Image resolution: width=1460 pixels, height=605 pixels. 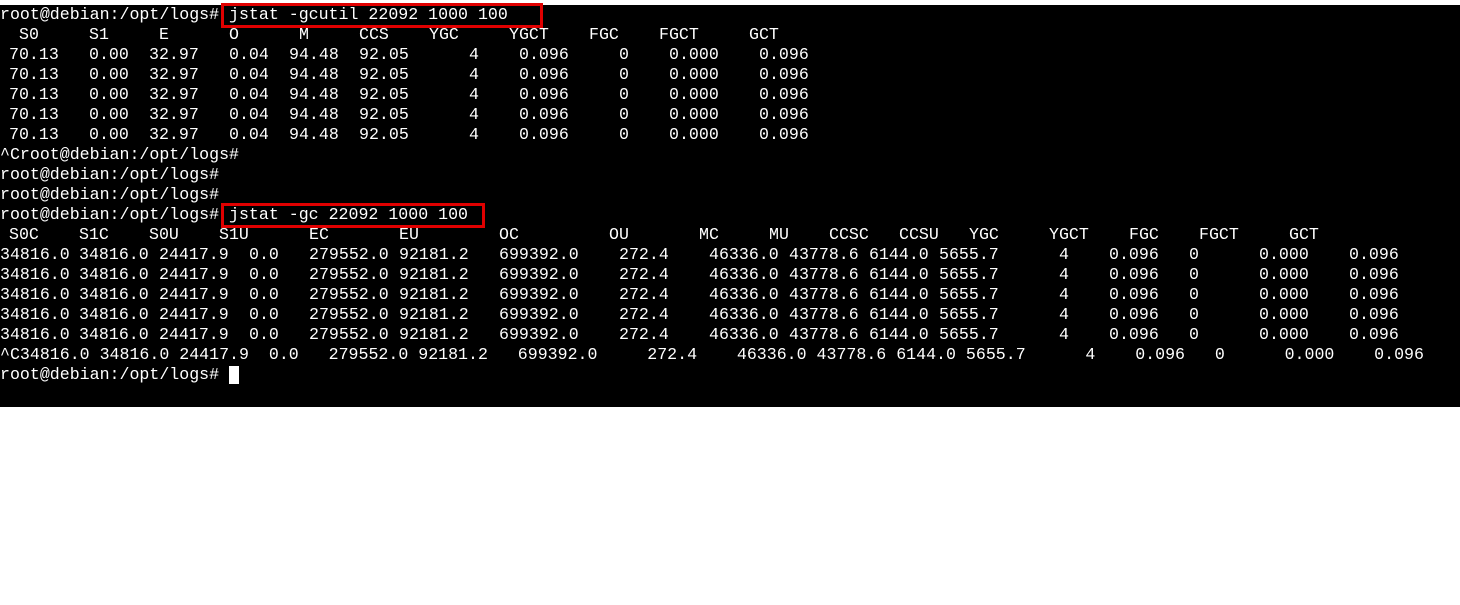 I want to click on column-header: S1C, so click(x=94, y=234).